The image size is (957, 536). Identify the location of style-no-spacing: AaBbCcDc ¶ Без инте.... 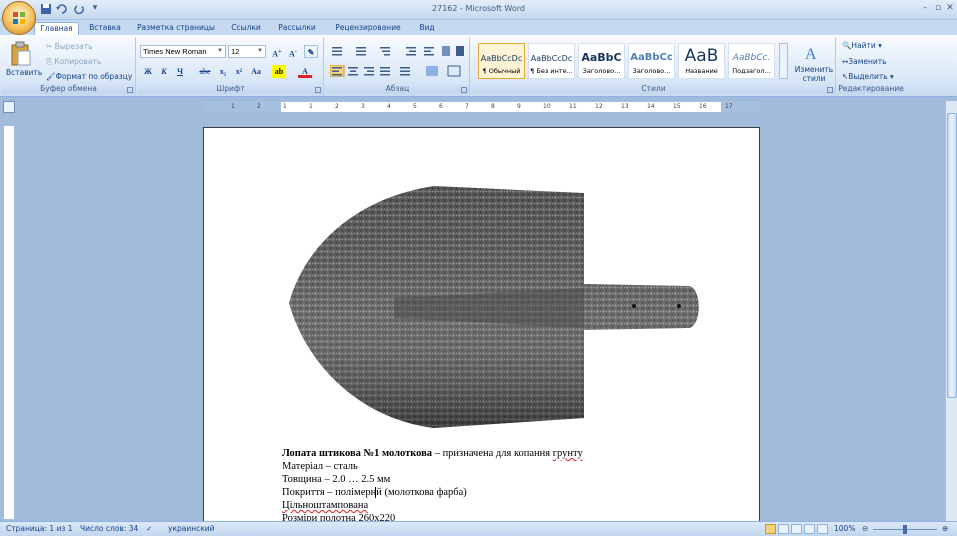
(551, 61).